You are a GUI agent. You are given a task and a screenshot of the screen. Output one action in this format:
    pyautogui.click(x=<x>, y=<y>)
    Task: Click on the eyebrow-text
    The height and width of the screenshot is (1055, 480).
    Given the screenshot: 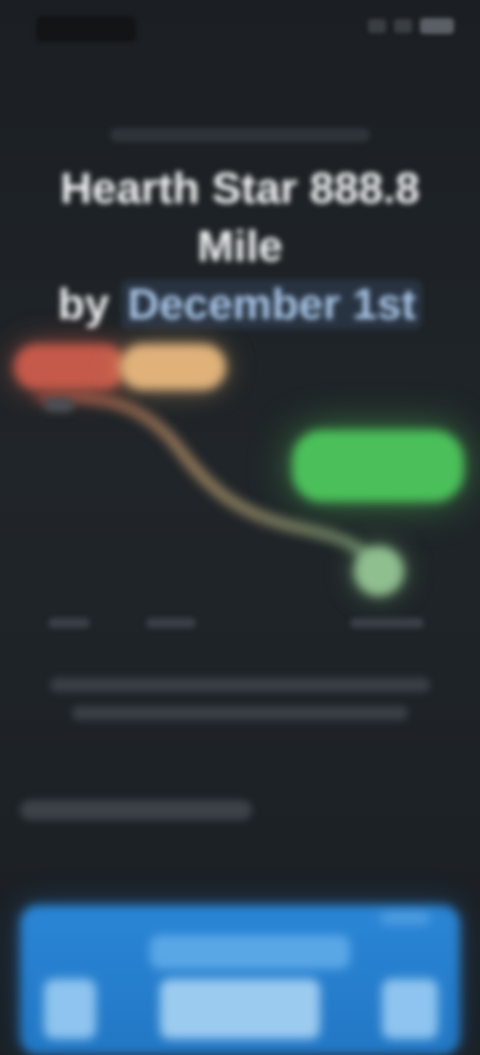 What is the action you would take?
    pyautogui.click(x=240, y=135)
    